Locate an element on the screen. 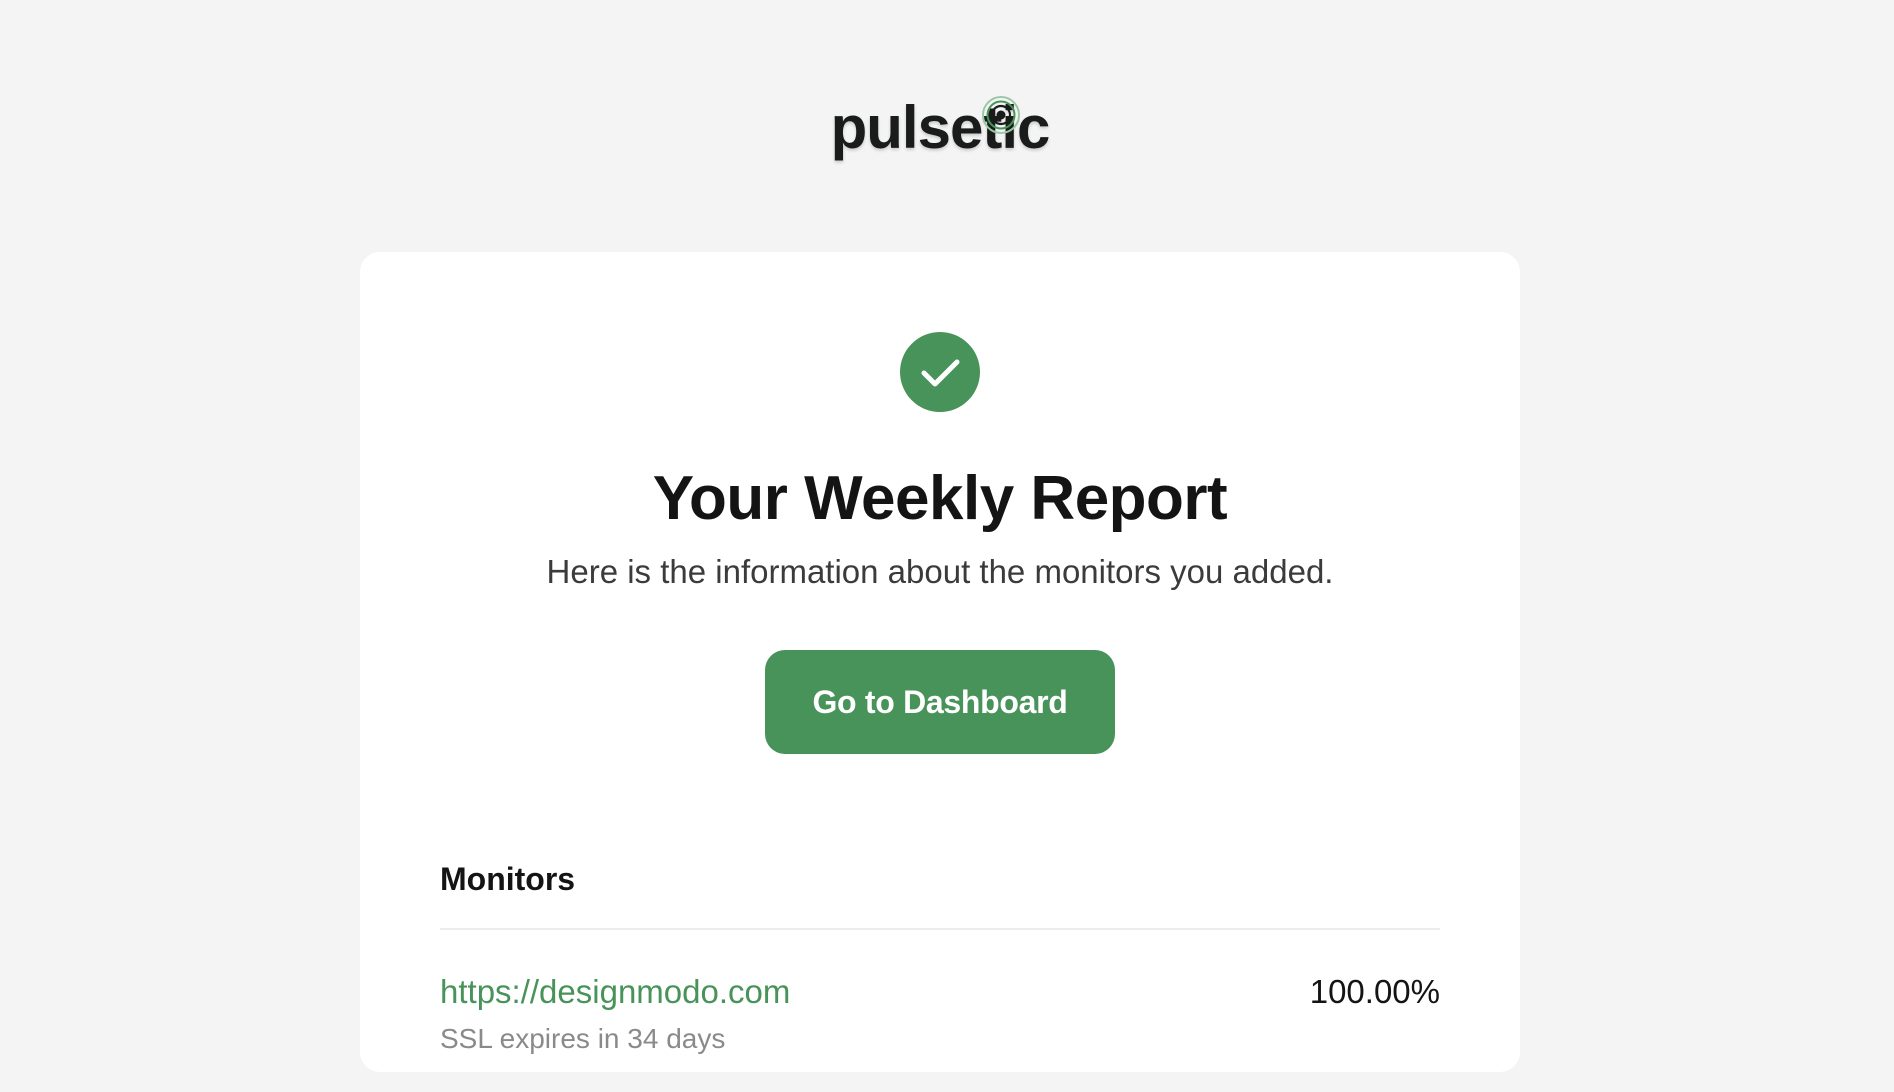 This screenshot has height=1092, width=1894. check-circle-icon is located at coordinates (940, 372).